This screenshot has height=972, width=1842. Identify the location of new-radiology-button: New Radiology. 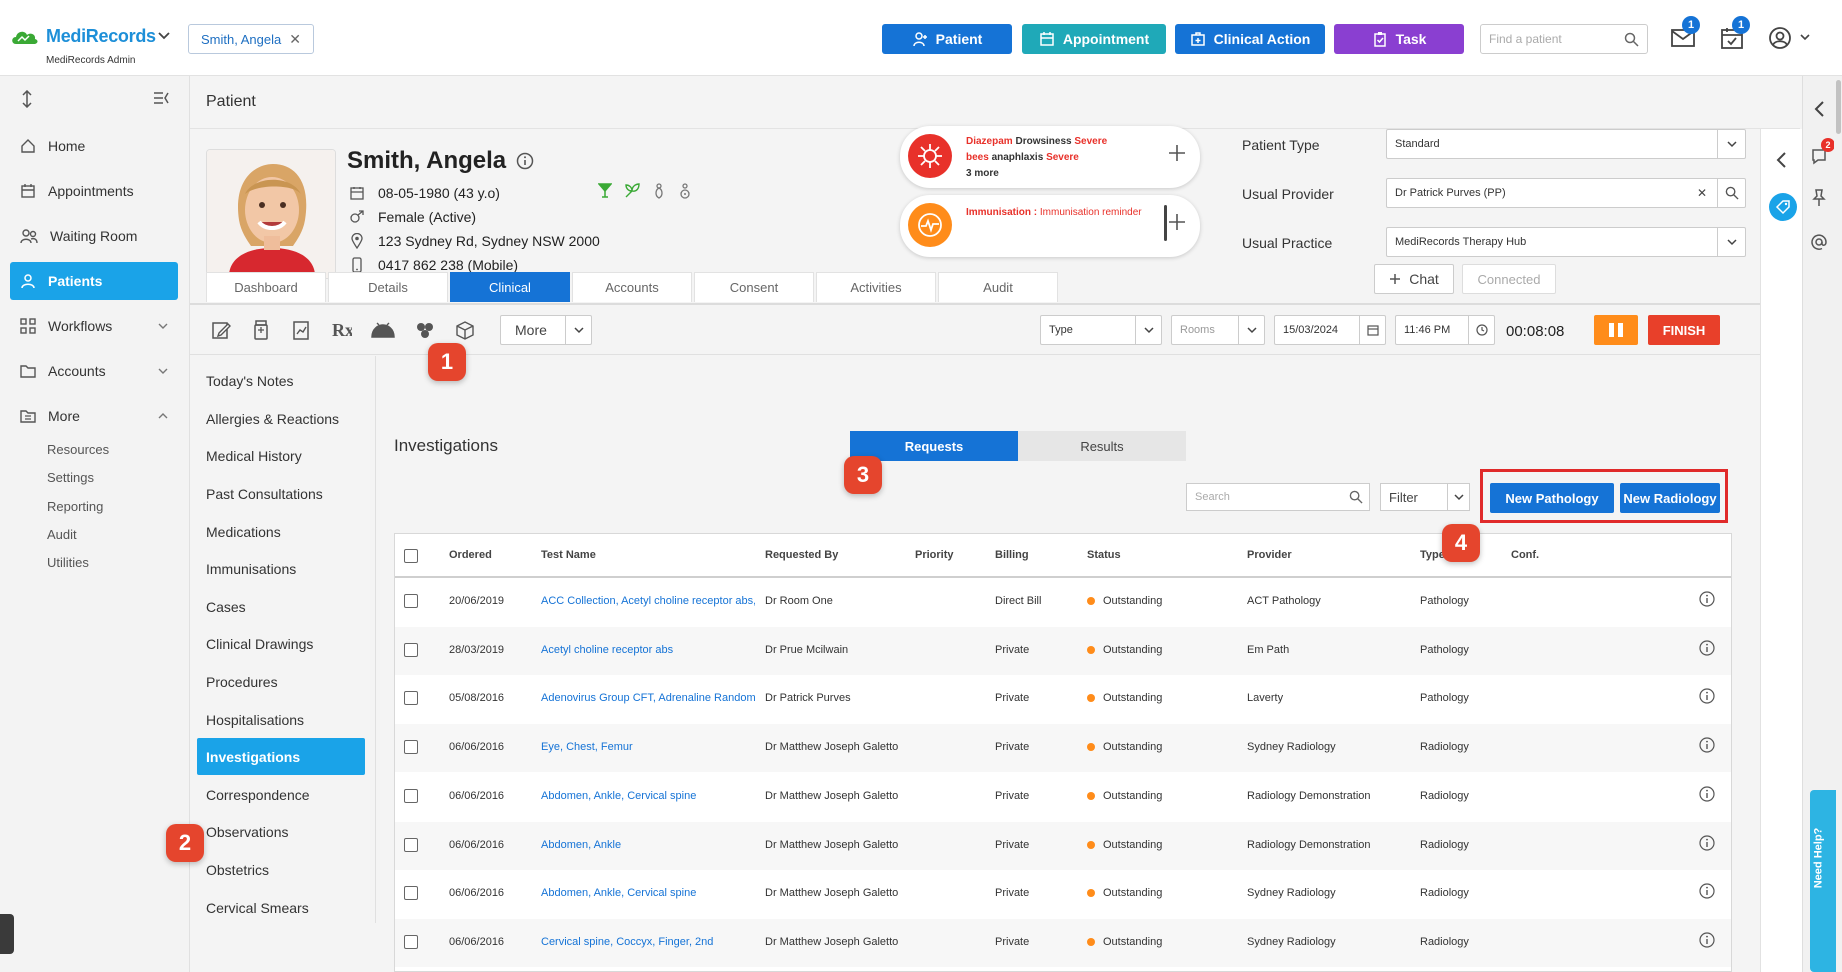
(1670, 498).